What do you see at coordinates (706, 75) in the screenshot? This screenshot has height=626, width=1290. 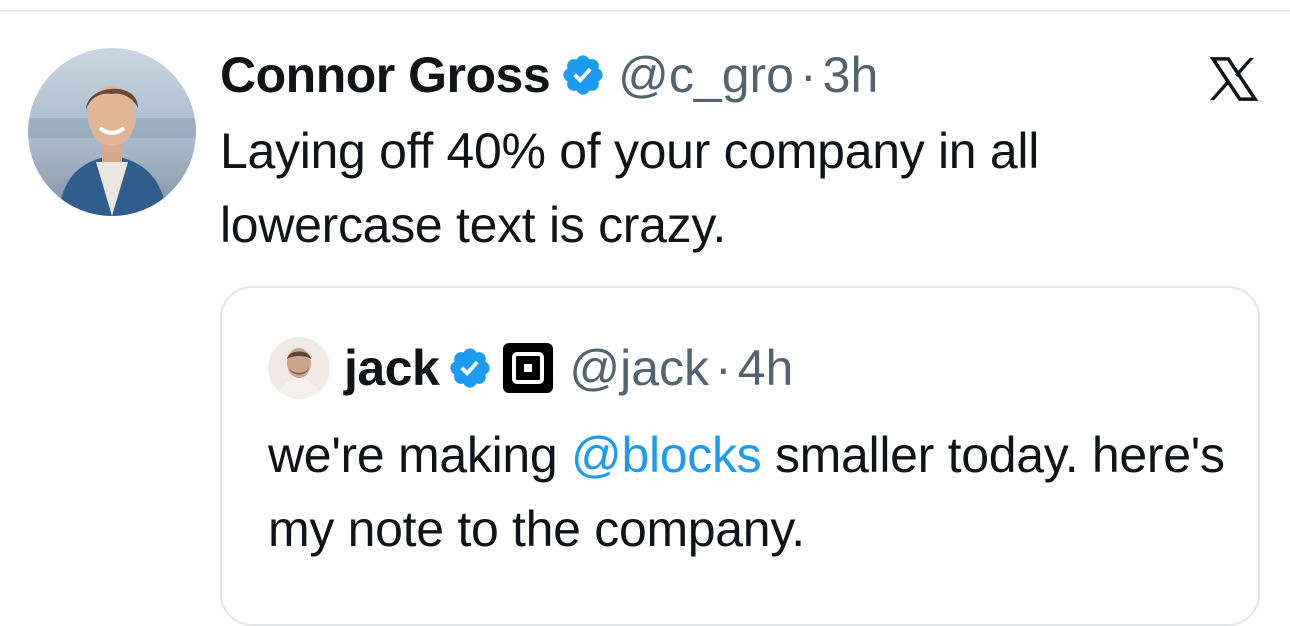 I see `author-handle: @c_gro` at bounding box center [706, 75].